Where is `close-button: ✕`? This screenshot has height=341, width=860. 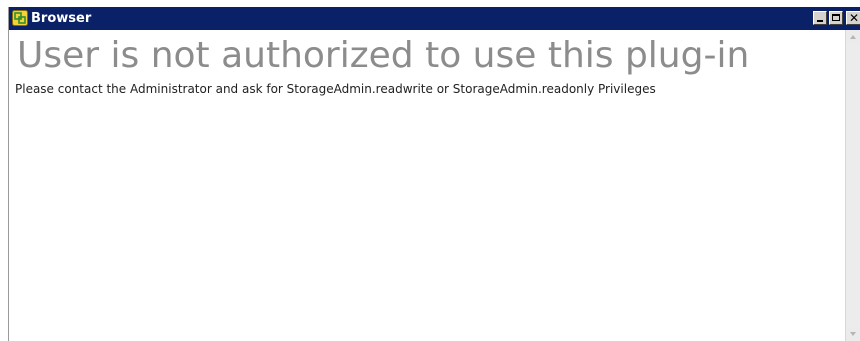
close-button: ✕ is located at coordinates (853, 18).